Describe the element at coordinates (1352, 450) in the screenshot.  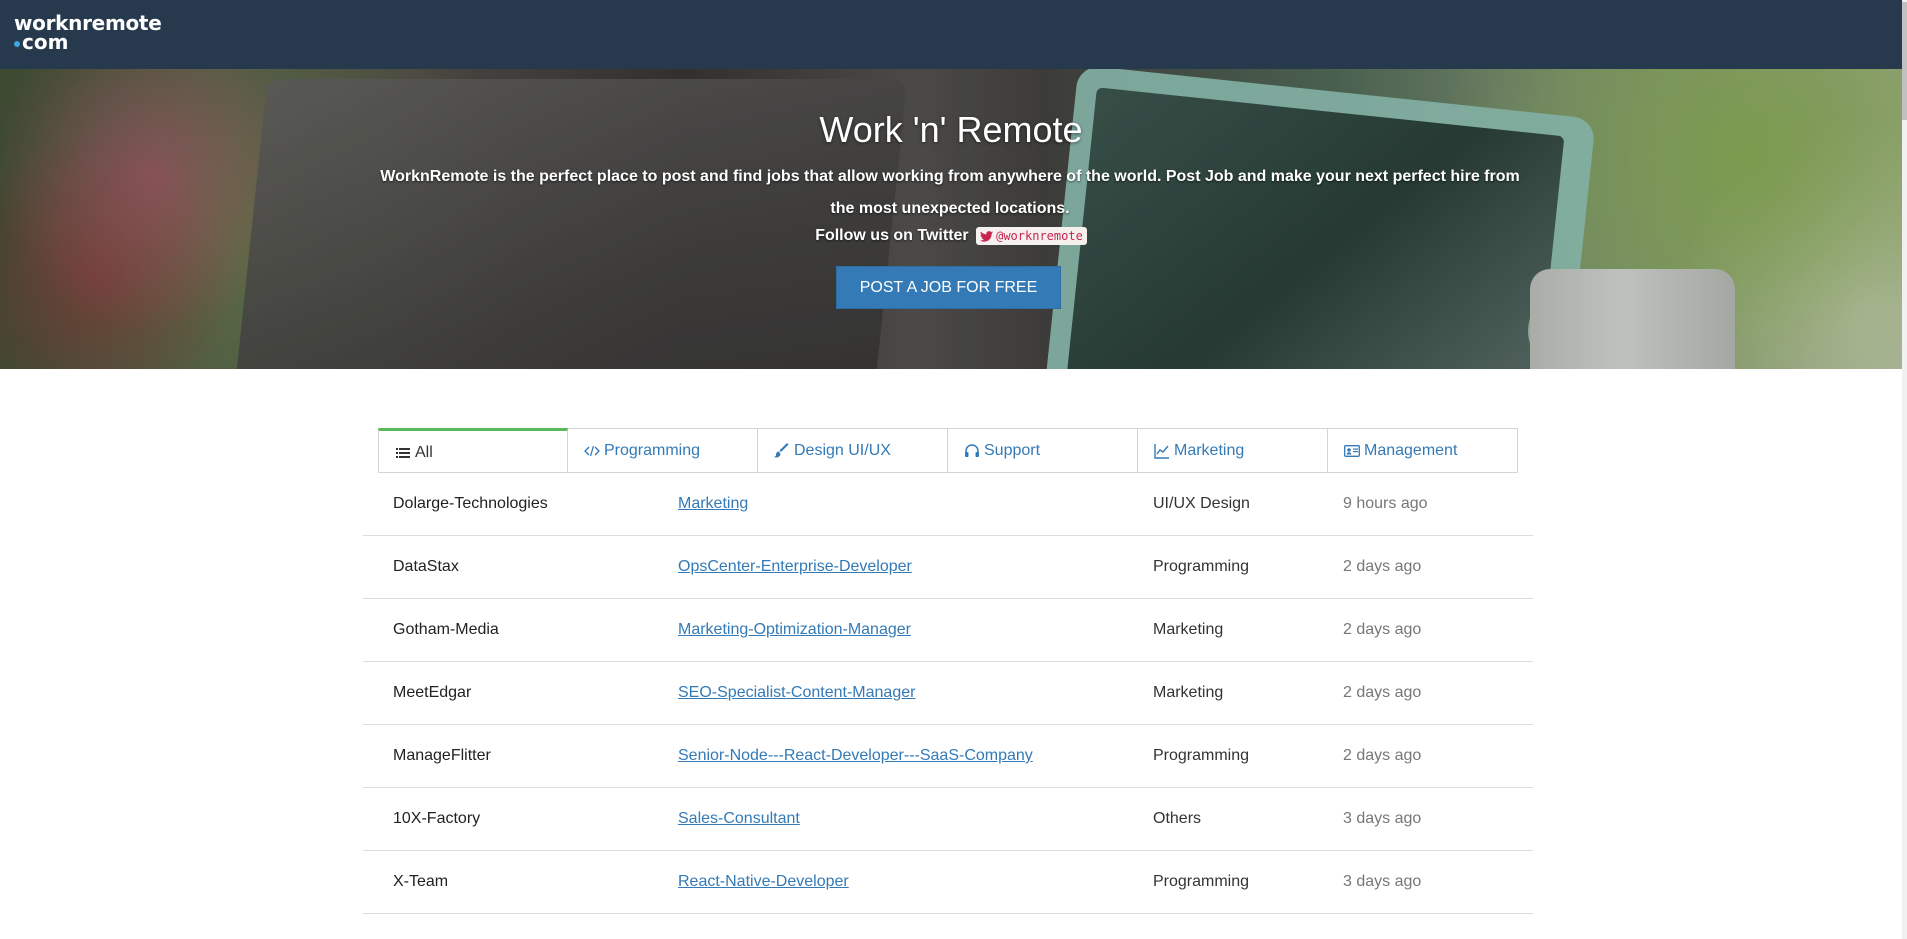
I see `id-card-icon` at that location.